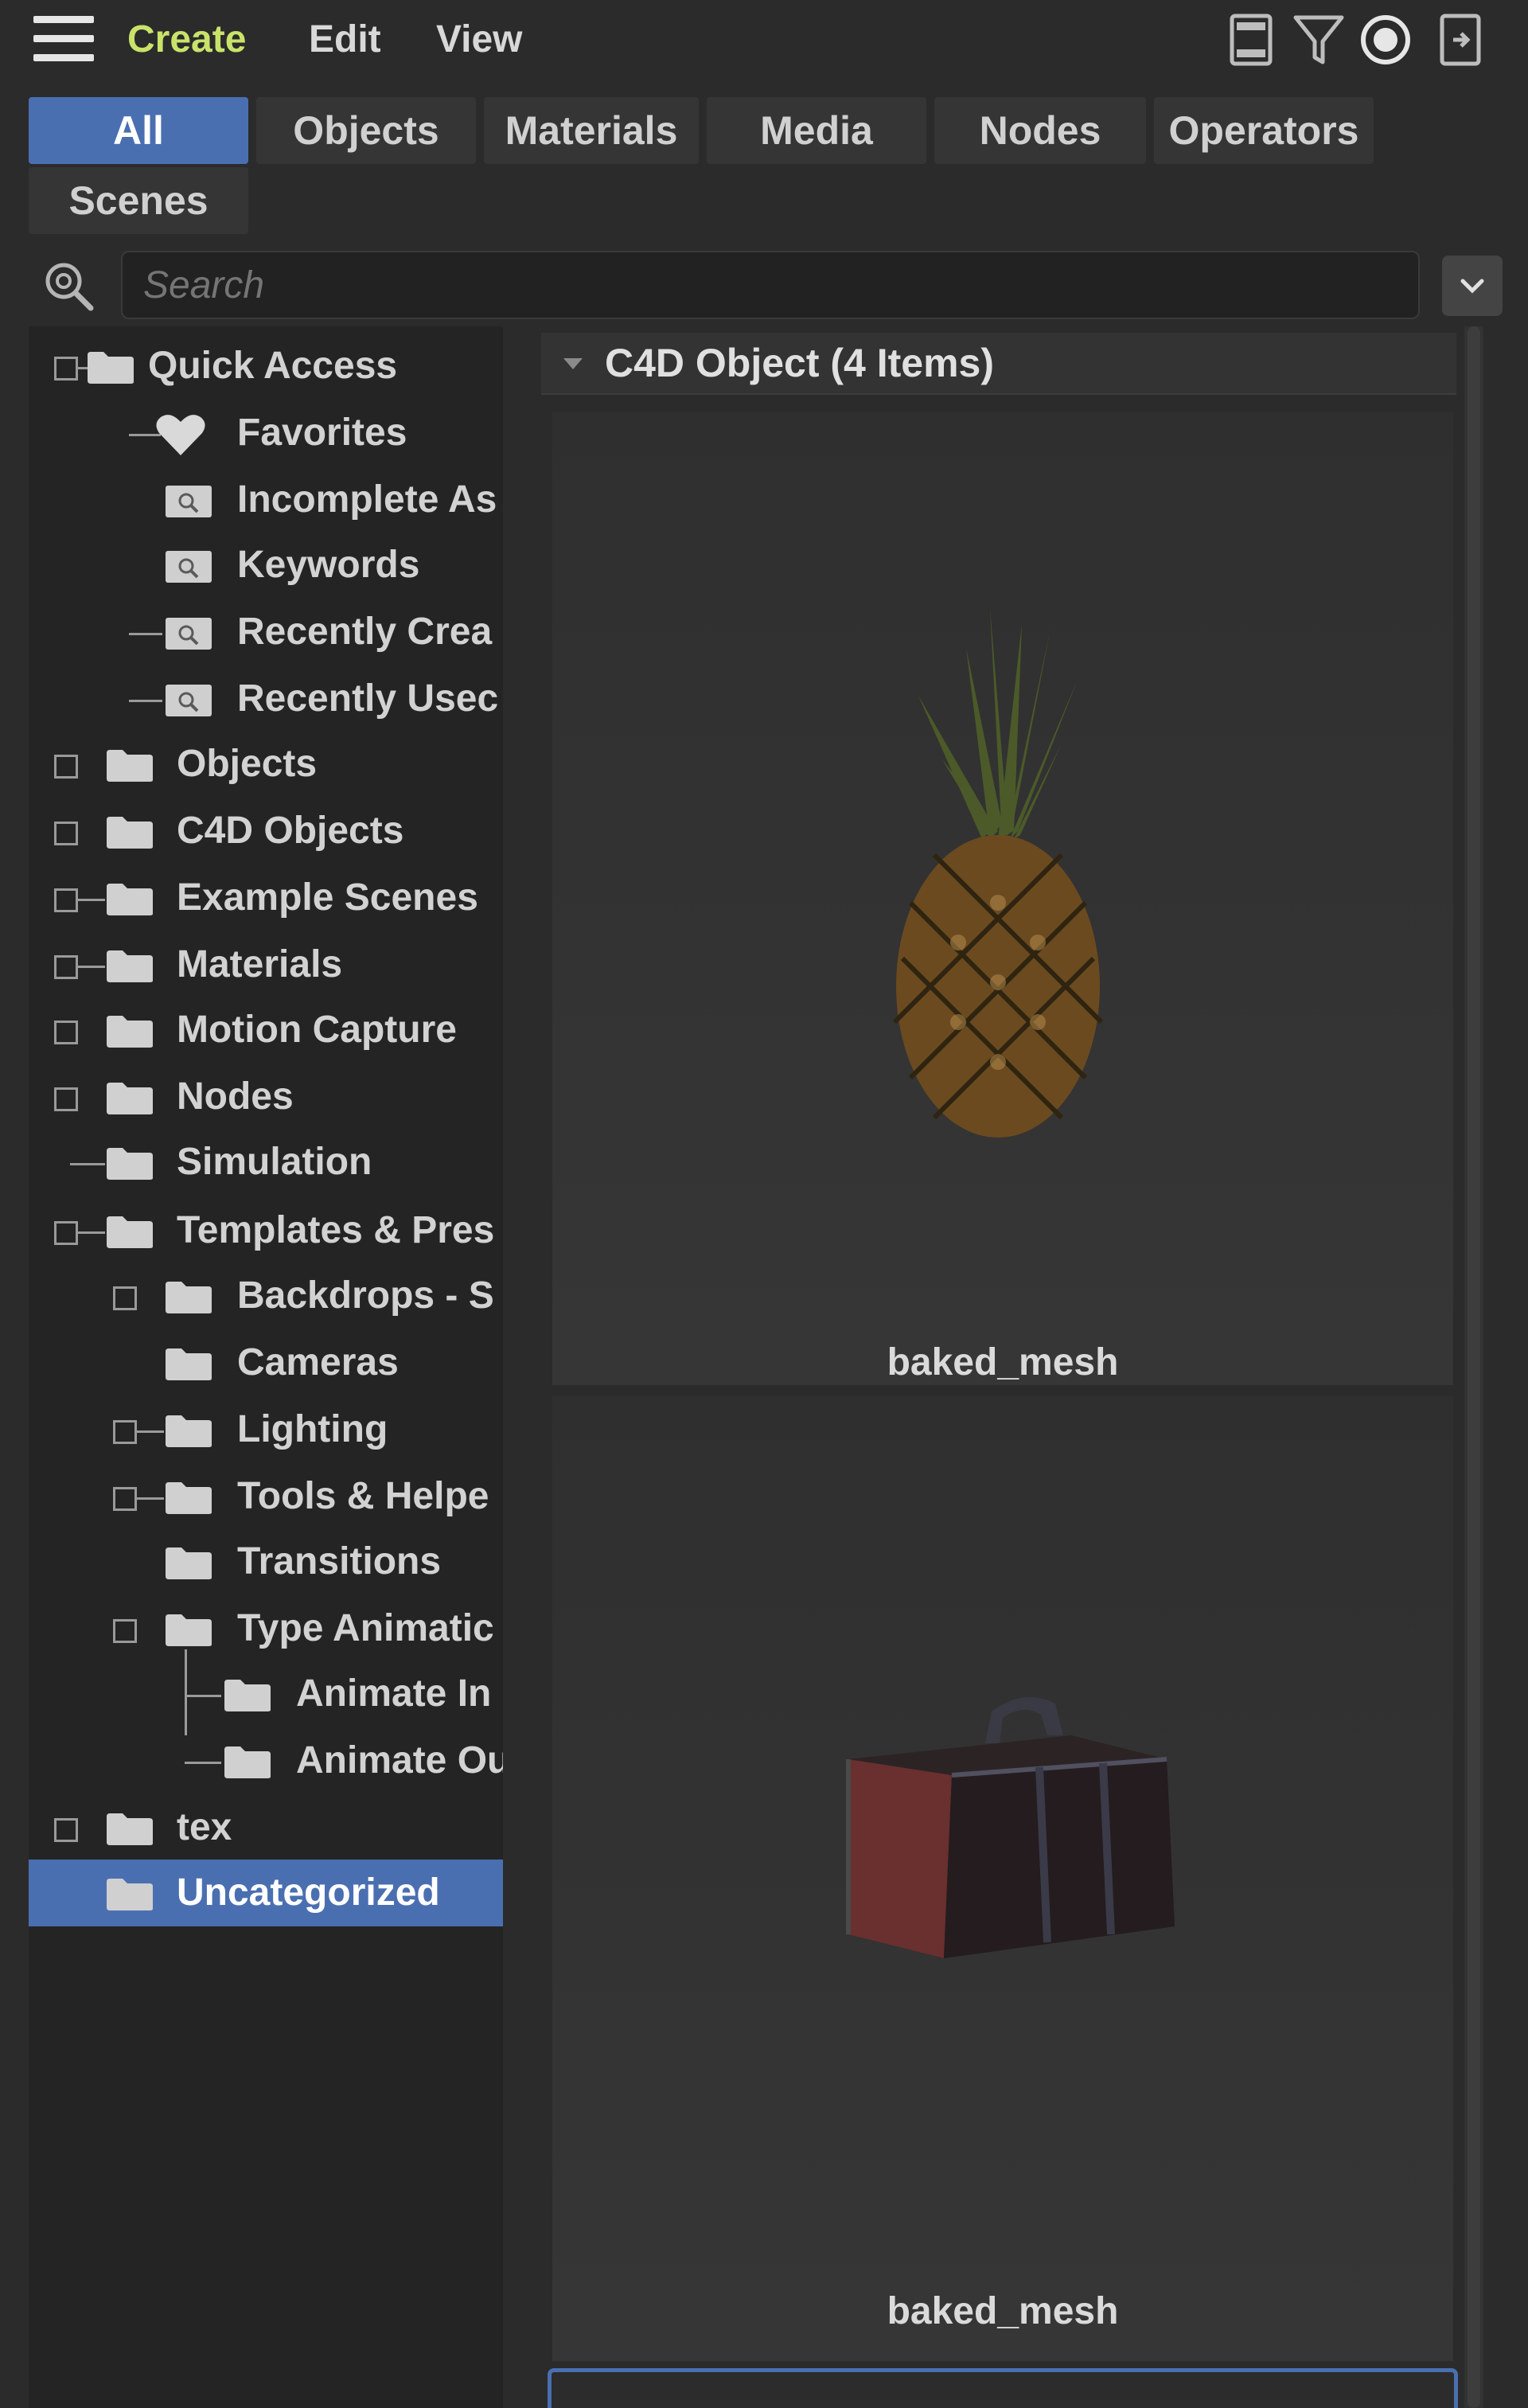 This screenshot has width=1528, height=2408. I want to click on tree-item-templates-presets: Templates & Pres, so click(266, 1230).